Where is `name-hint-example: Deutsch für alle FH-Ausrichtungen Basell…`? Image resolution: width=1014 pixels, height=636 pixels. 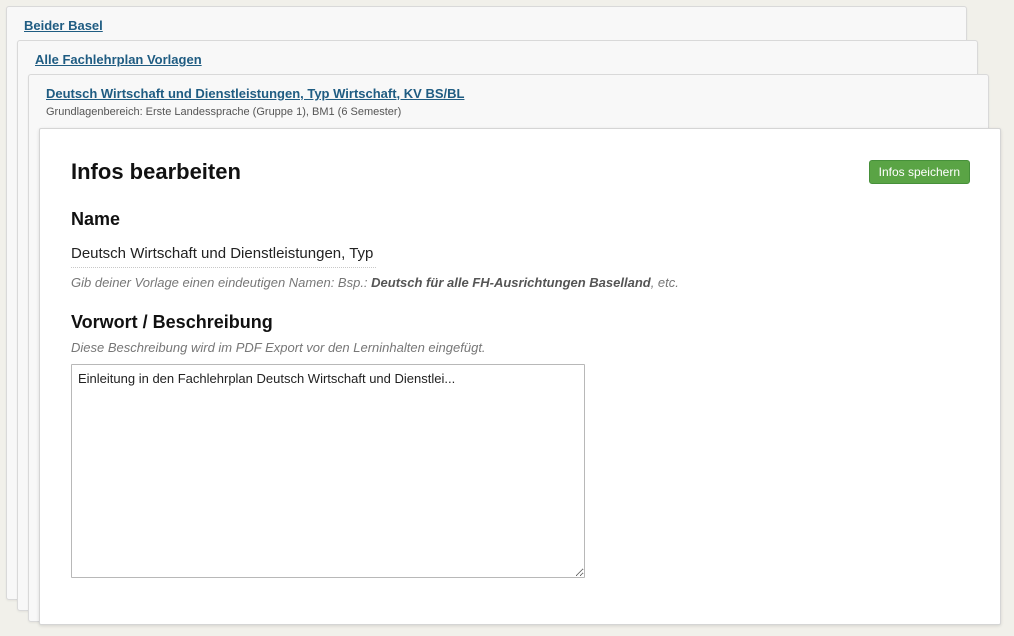
name-hint-example: Deutsch für alle FH-Ausrichtungen Basell… is located at coordinates (511, 282).